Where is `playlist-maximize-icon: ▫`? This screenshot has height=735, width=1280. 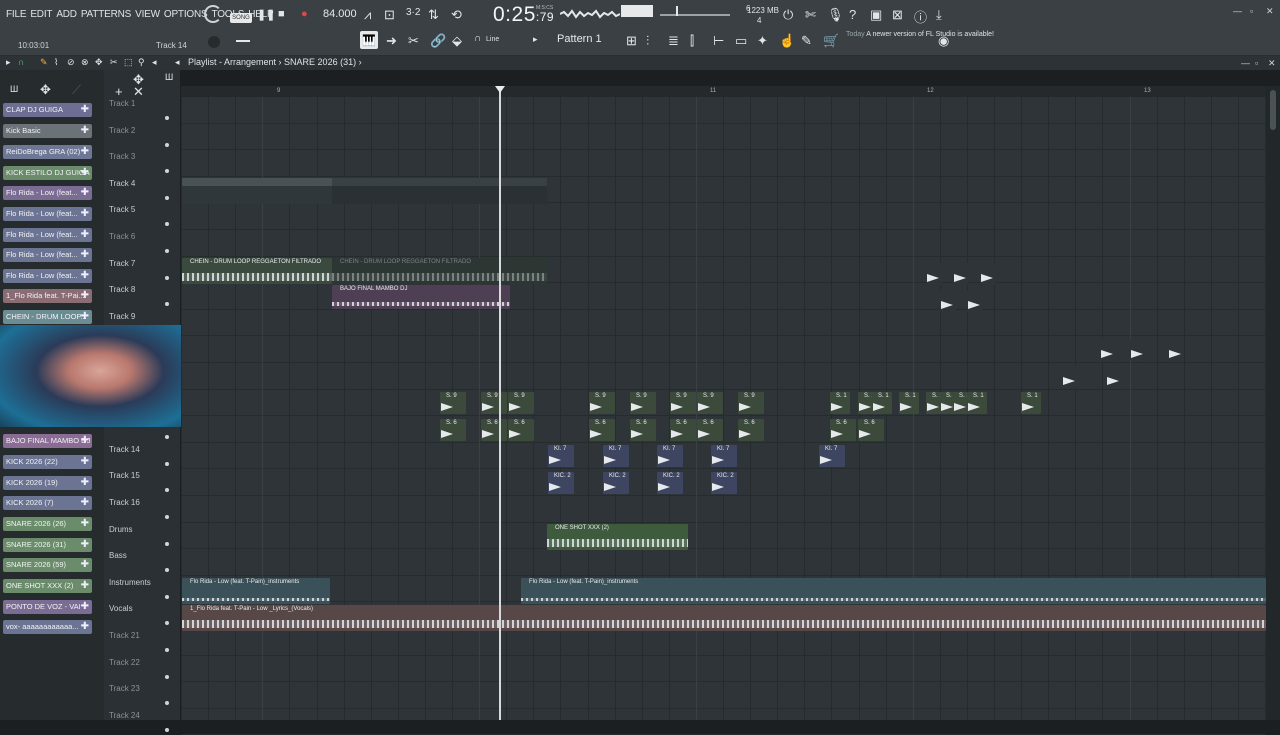
playlist-maximize-icon: ▫ is located at coordinates (1256, 63).